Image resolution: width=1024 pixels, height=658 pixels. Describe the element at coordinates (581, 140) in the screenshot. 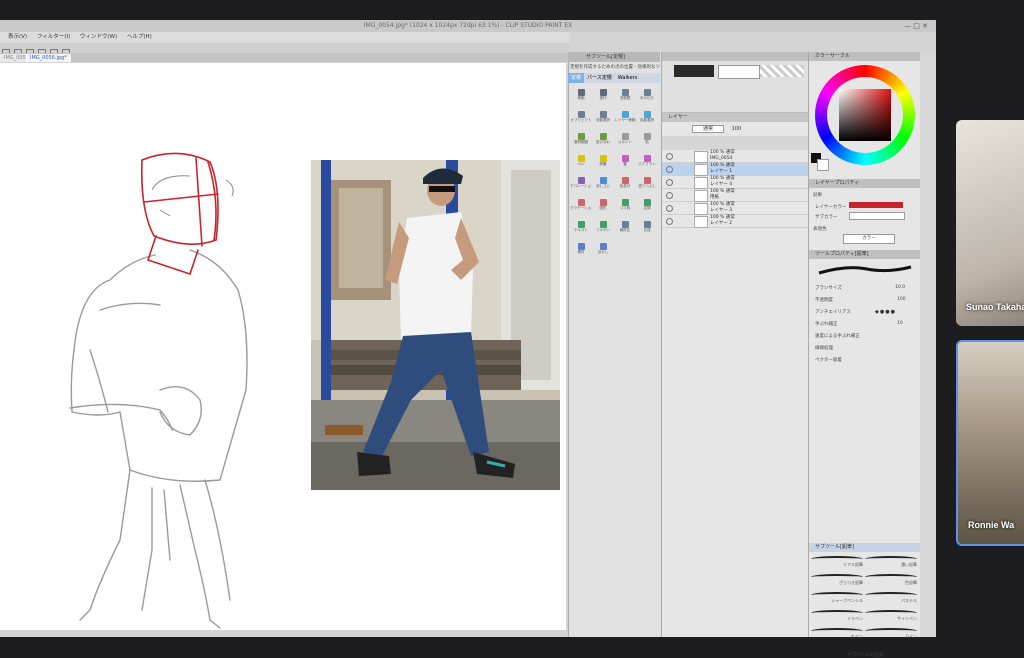

I see `tool-button-8: 選択範囲` at that location.